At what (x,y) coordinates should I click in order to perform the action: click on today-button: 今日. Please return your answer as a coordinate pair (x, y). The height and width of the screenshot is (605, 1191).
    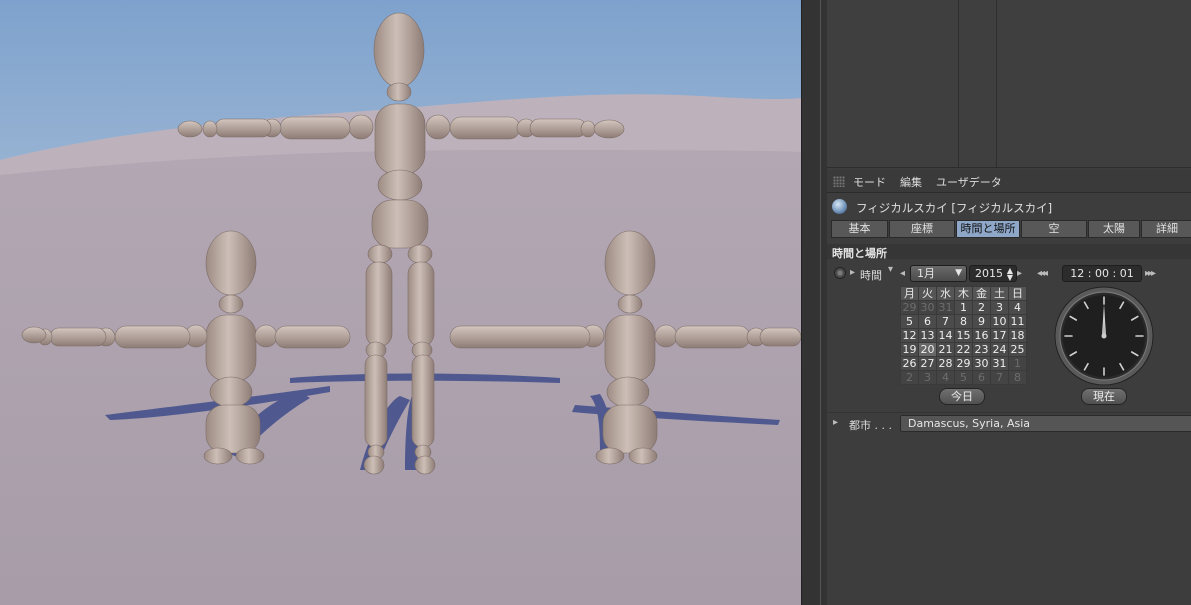
    Looking at the image, I should click on (962, 396).